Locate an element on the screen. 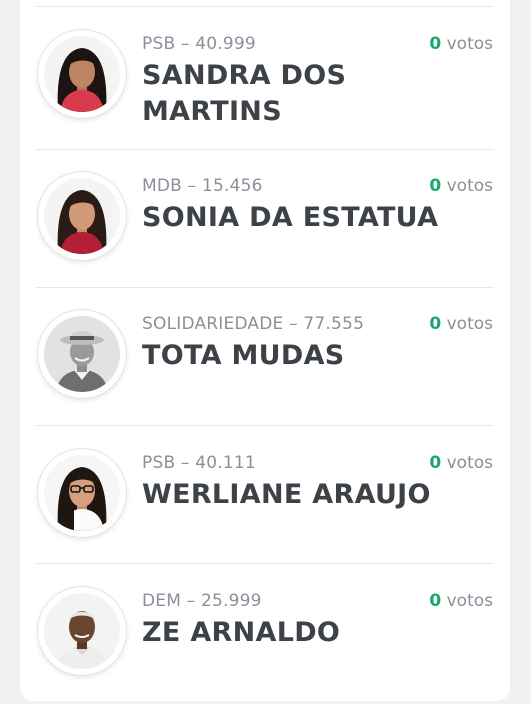  candidate-photo-man-white-hair-icon is located at coordinates (82, 631).